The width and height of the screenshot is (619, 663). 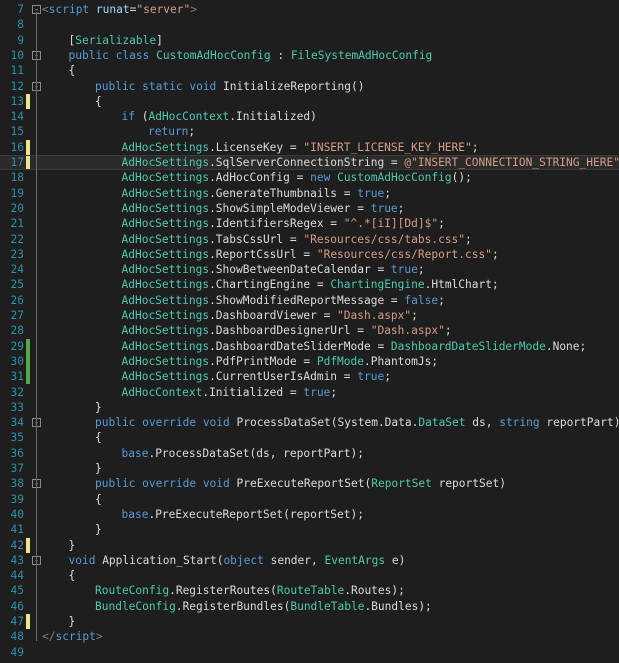 What do you see at coordinates (309, 24) in the screenshot?
I see `code-line: 8` at bounding box center [309, 24].